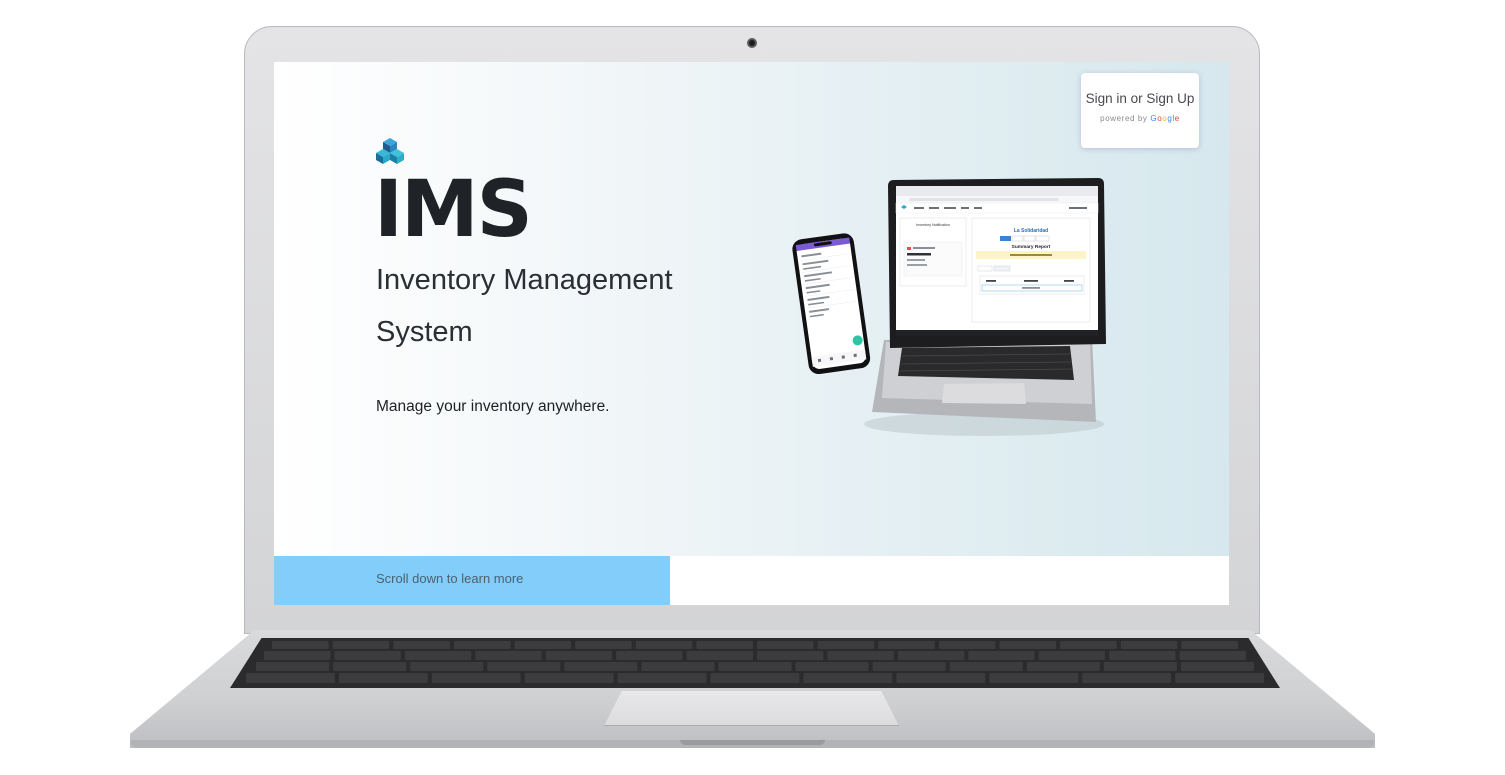 The height and width of the screenshot is (775, 1505). Describe the element at coordinates (493, 406) in the screenshot. I see `tagline: Manage your inventory anywhere.` at that location.